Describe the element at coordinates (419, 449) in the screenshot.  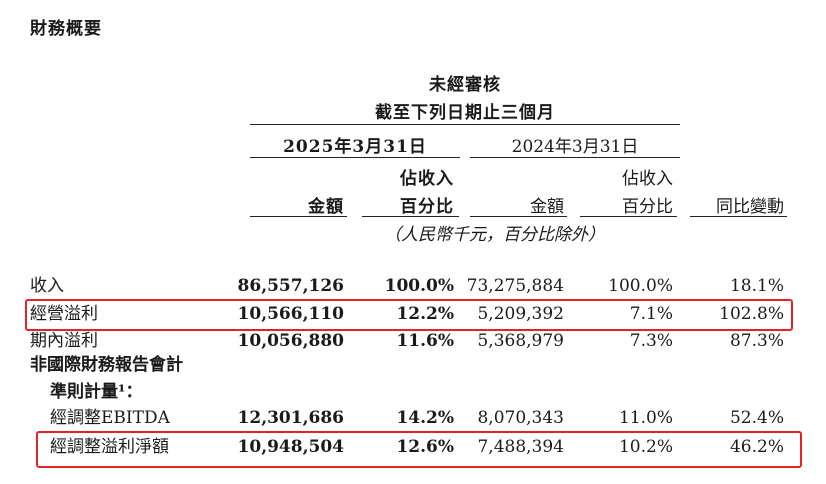
I see `highlight-box-adjusted-net-profit` at that location.